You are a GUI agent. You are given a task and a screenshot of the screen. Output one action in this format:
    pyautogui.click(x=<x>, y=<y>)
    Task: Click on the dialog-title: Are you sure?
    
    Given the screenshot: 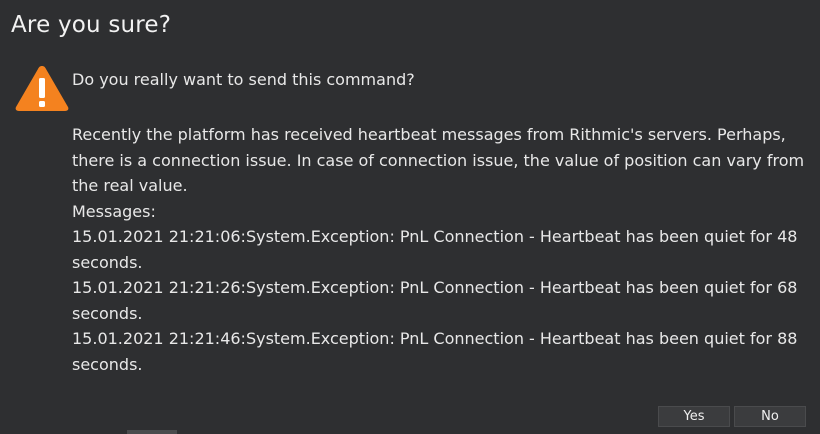 What is the action you would take?
    pyautogui.click(x=91, y=25)
    